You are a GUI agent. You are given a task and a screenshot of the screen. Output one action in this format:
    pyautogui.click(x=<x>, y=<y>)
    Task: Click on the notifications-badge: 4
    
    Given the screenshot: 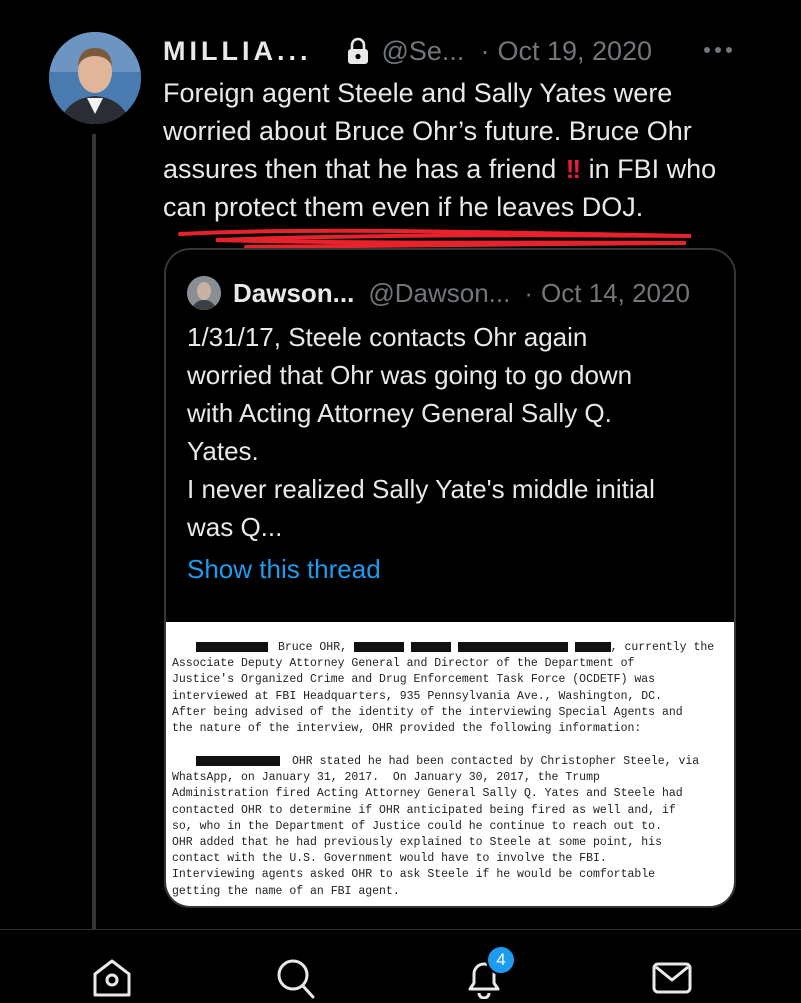 What is the action you would take?
    pyautogui.click(x=501, y=960)
    